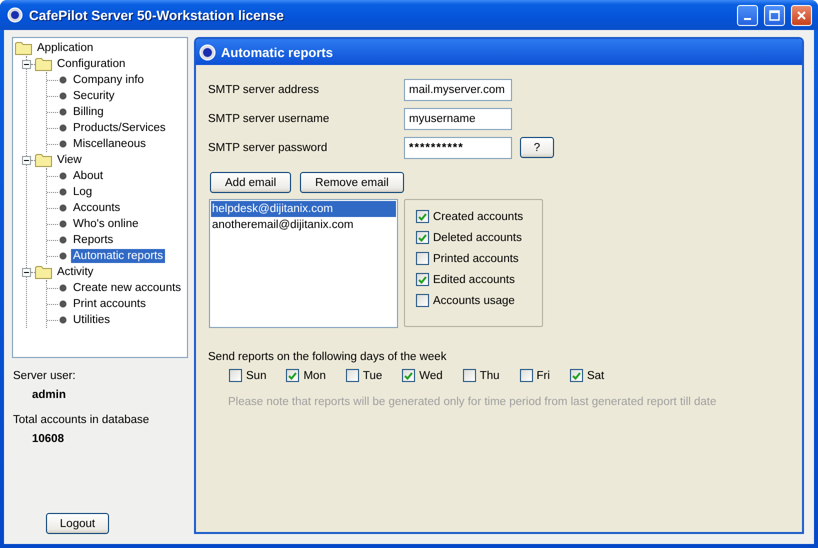  Describe the element at coordinates (65, 48) in the screenshot. I see `tree-item: Application` at that location.